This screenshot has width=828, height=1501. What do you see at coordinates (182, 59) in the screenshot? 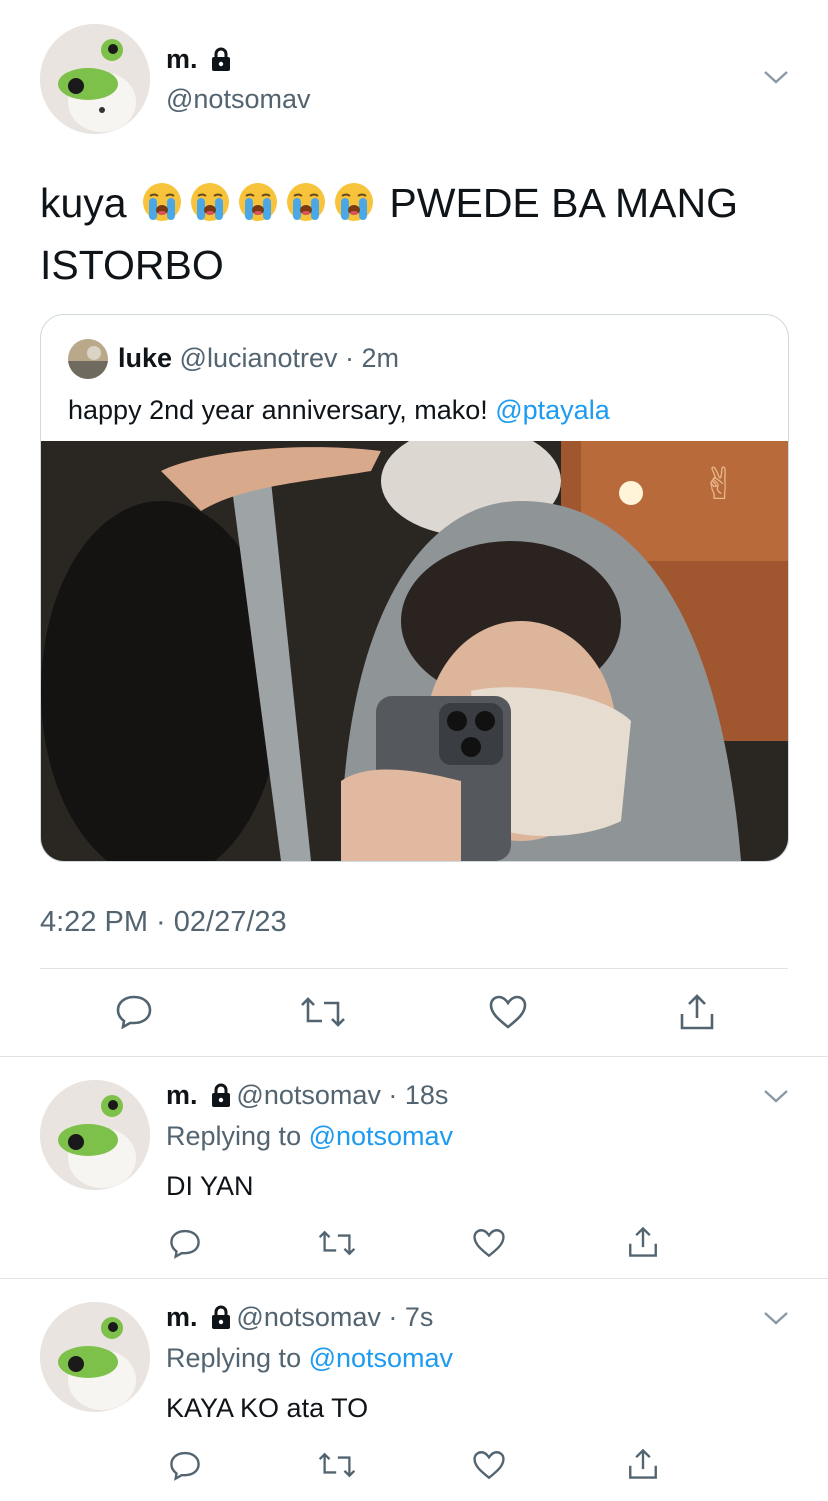
I see `display-name: m.` at bounding box center [182, 59].